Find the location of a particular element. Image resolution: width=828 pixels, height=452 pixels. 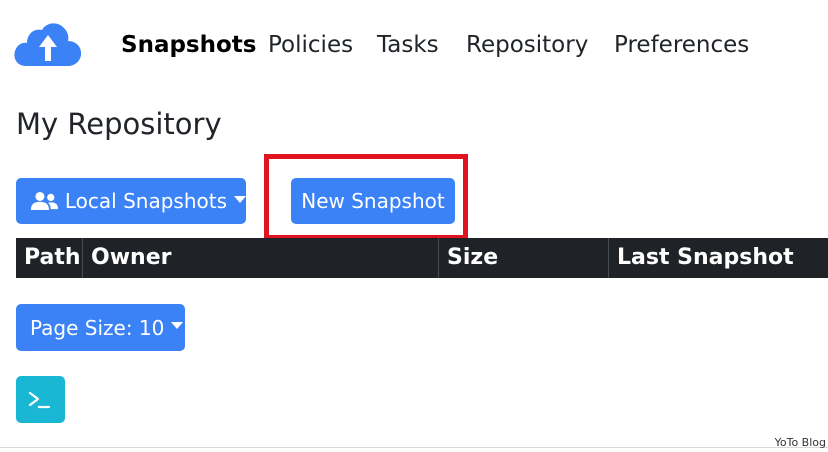

column-header-path: Path is located at coordinates (49, 258).